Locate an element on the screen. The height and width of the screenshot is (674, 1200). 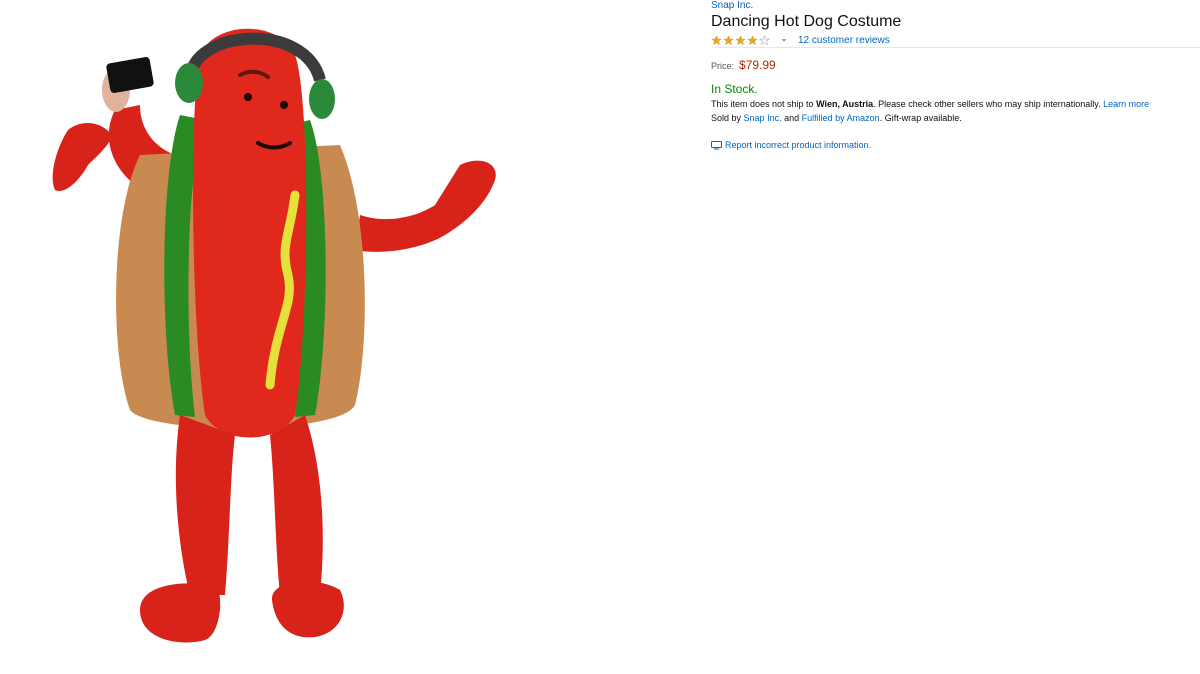
price-label: Price: is located at coordinates (723, 66).